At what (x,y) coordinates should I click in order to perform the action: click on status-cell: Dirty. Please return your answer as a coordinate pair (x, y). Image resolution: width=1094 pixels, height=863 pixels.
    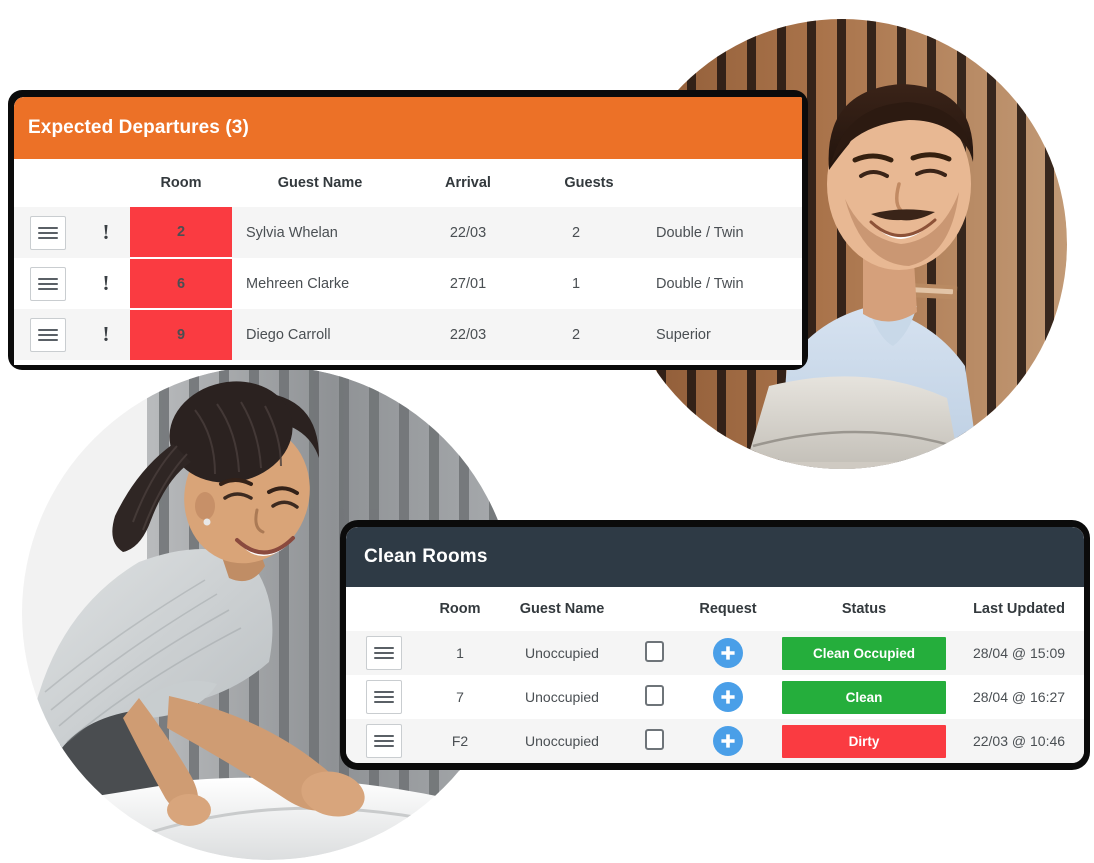
    Looking at the image, I should click on (864, 741).